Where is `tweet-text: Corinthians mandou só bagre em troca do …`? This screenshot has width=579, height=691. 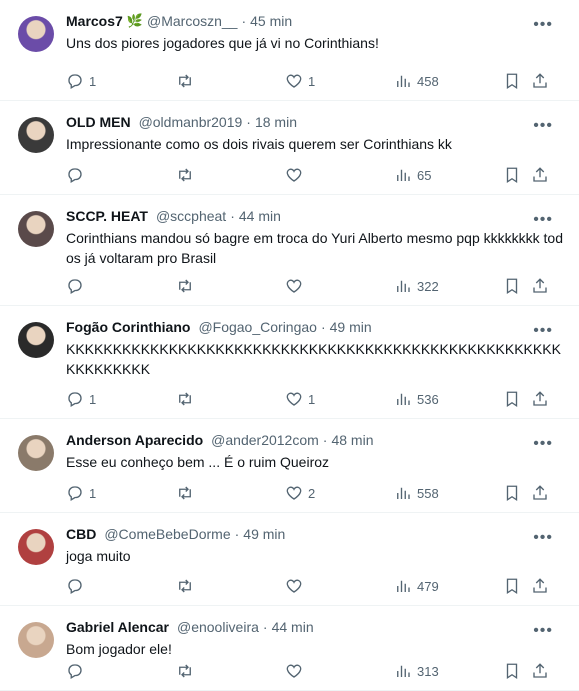 tweet-text: Corinthians mandou só bagre em troca do … is located at coordinates (314, 248).